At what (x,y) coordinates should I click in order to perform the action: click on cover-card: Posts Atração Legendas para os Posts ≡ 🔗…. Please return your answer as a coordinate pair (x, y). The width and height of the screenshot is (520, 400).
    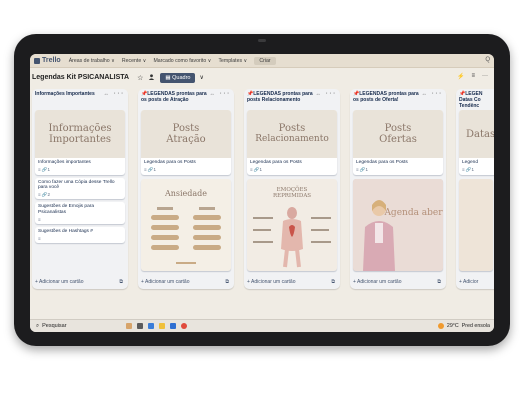
    Looking at the image, I should click on (186, 142).